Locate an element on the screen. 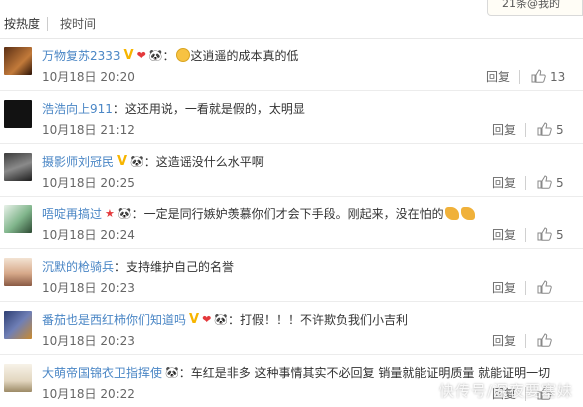 This screenshot has height=407, width=583. comment-line: 万物复苏2333 V ❤ 🐼： 这逍遥的成本真的低 is located at coordinates (170, 56).